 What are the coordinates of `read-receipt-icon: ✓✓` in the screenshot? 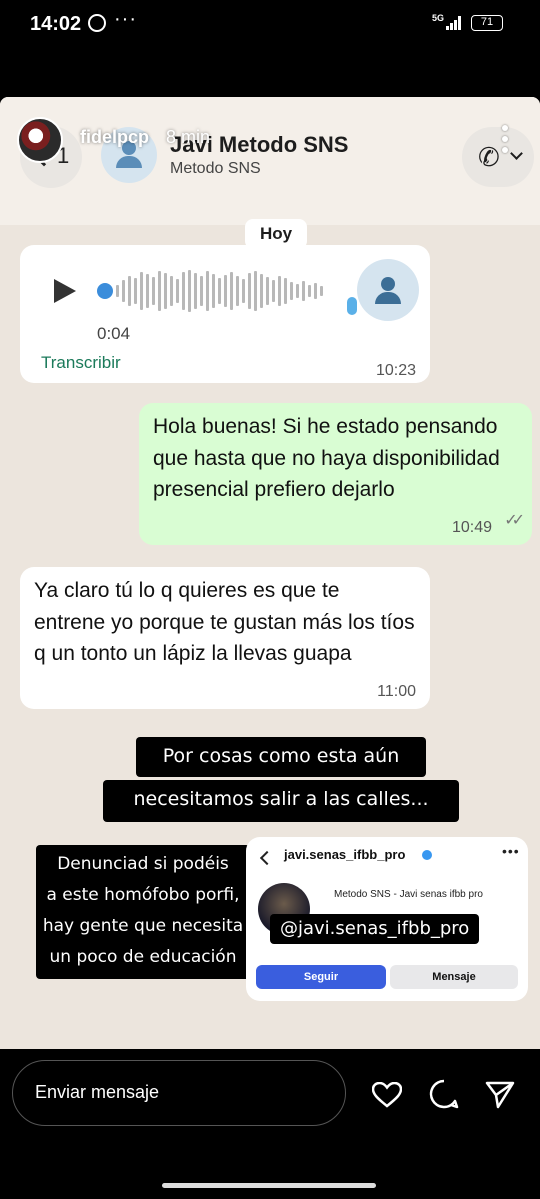 It's located at (514, 520).